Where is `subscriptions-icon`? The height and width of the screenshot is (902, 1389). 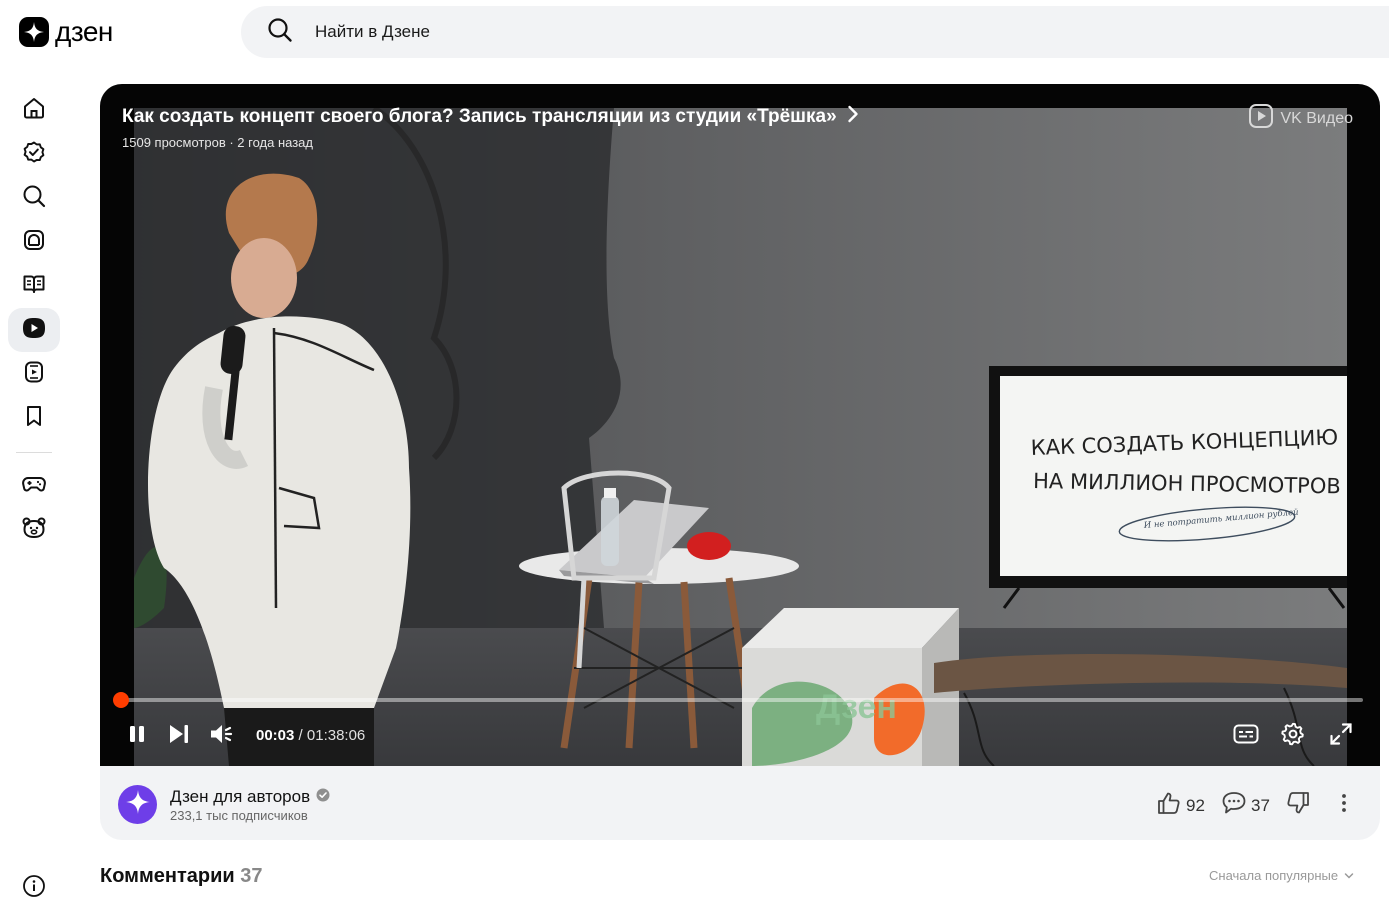 subscriptions-icon is located at coordinates (34, 154).